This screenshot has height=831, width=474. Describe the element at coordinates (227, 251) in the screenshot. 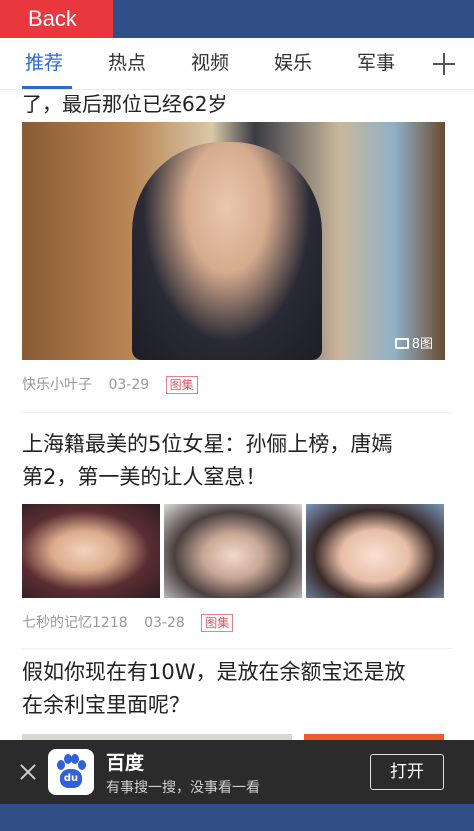

I see `cover-photo-subject` at that location.